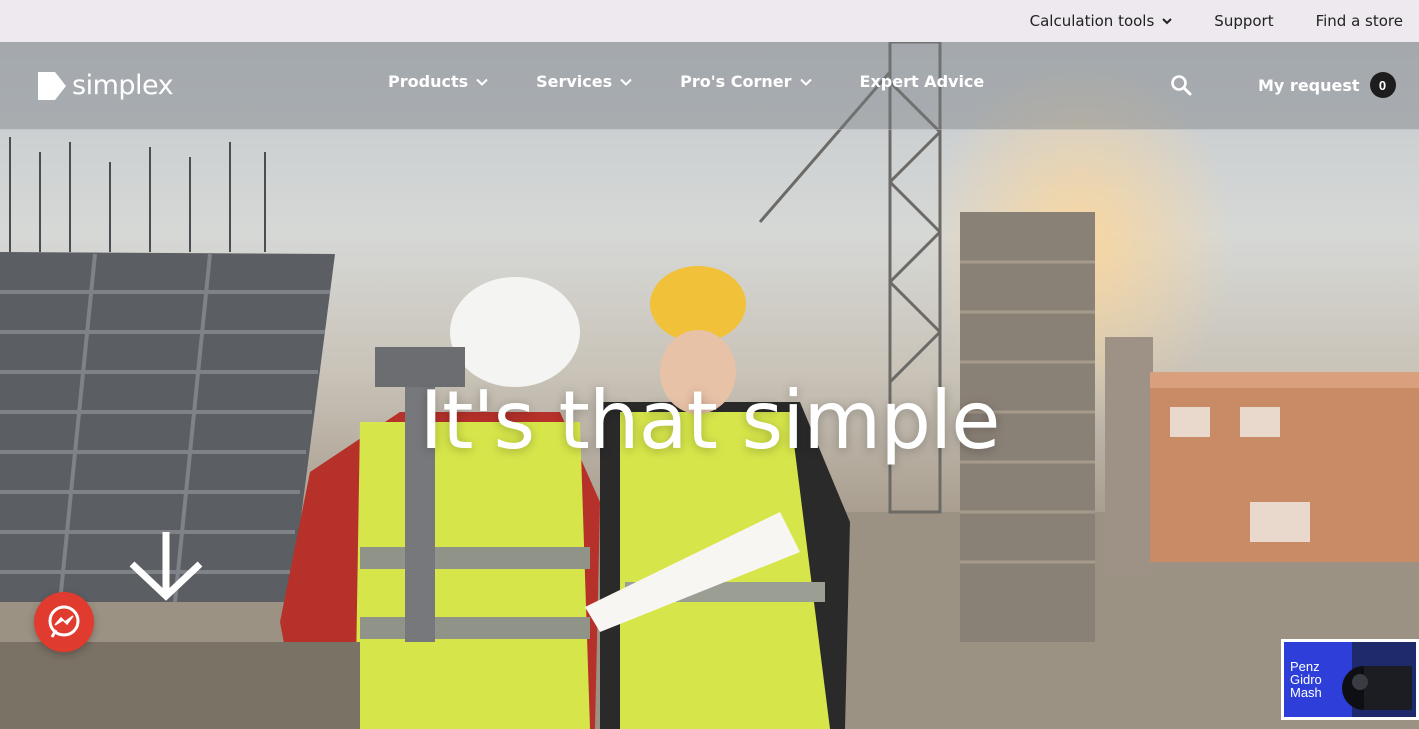 The height and width of the screenshot is (729, 1419). I want to click on nav-item-pros-corner: Pro's Corner, so click(746, 81).